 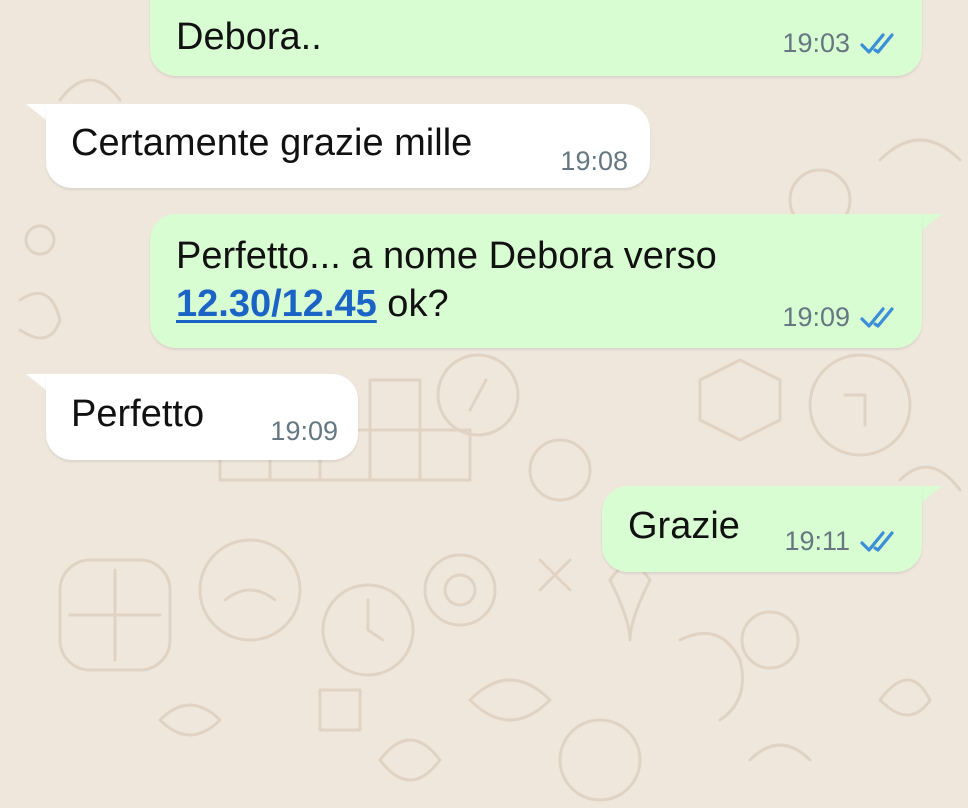 I want to click on message-text: Perfetto, so click(x=138, y=414).